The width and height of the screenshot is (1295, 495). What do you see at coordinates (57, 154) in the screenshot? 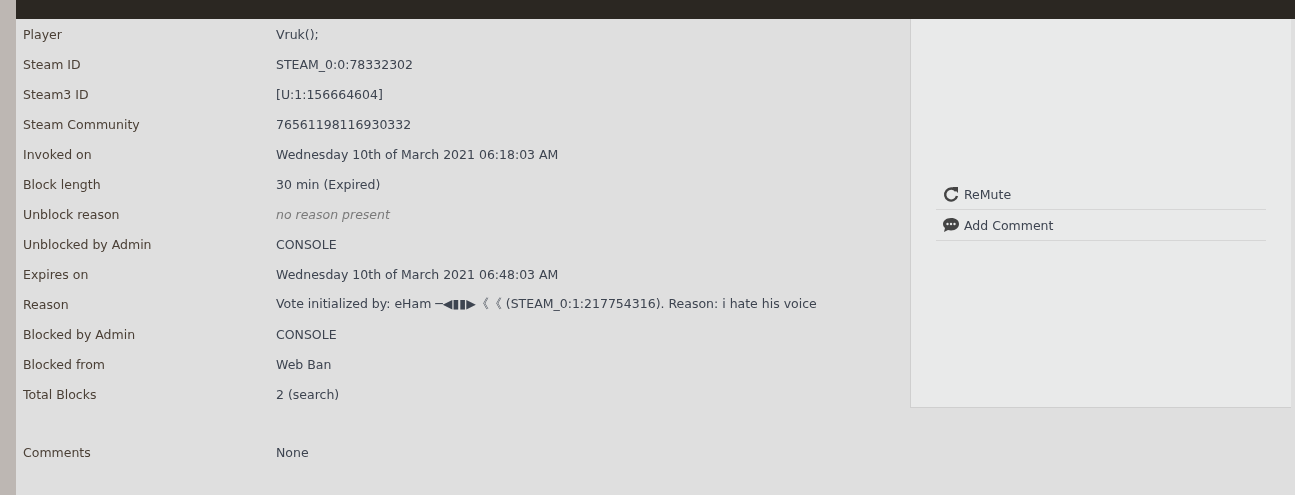
I see `field-label: Invoked on` at bounding box center [57, 154].